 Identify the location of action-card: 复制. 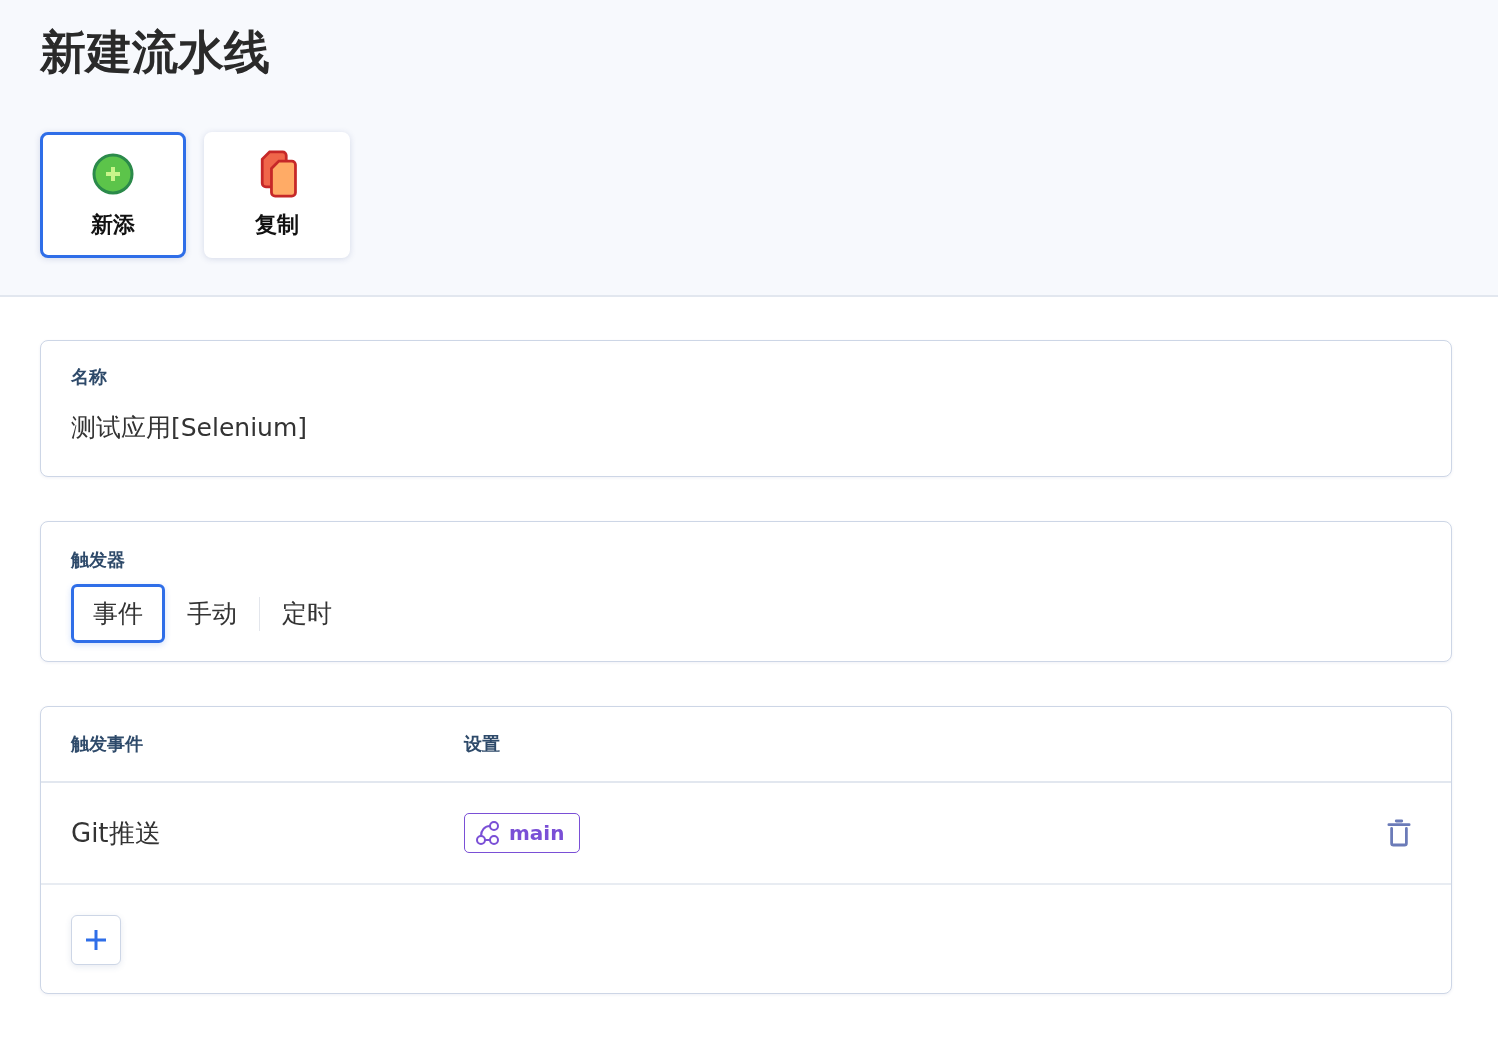
(277, 195).